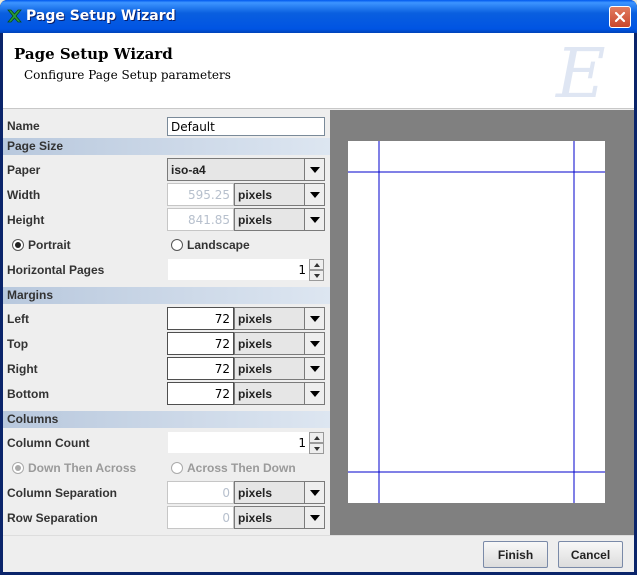 Image resolution: width=637 pixels, height=575 pixels. I want to click on column-count-label: Column Count, so click(48, 443).